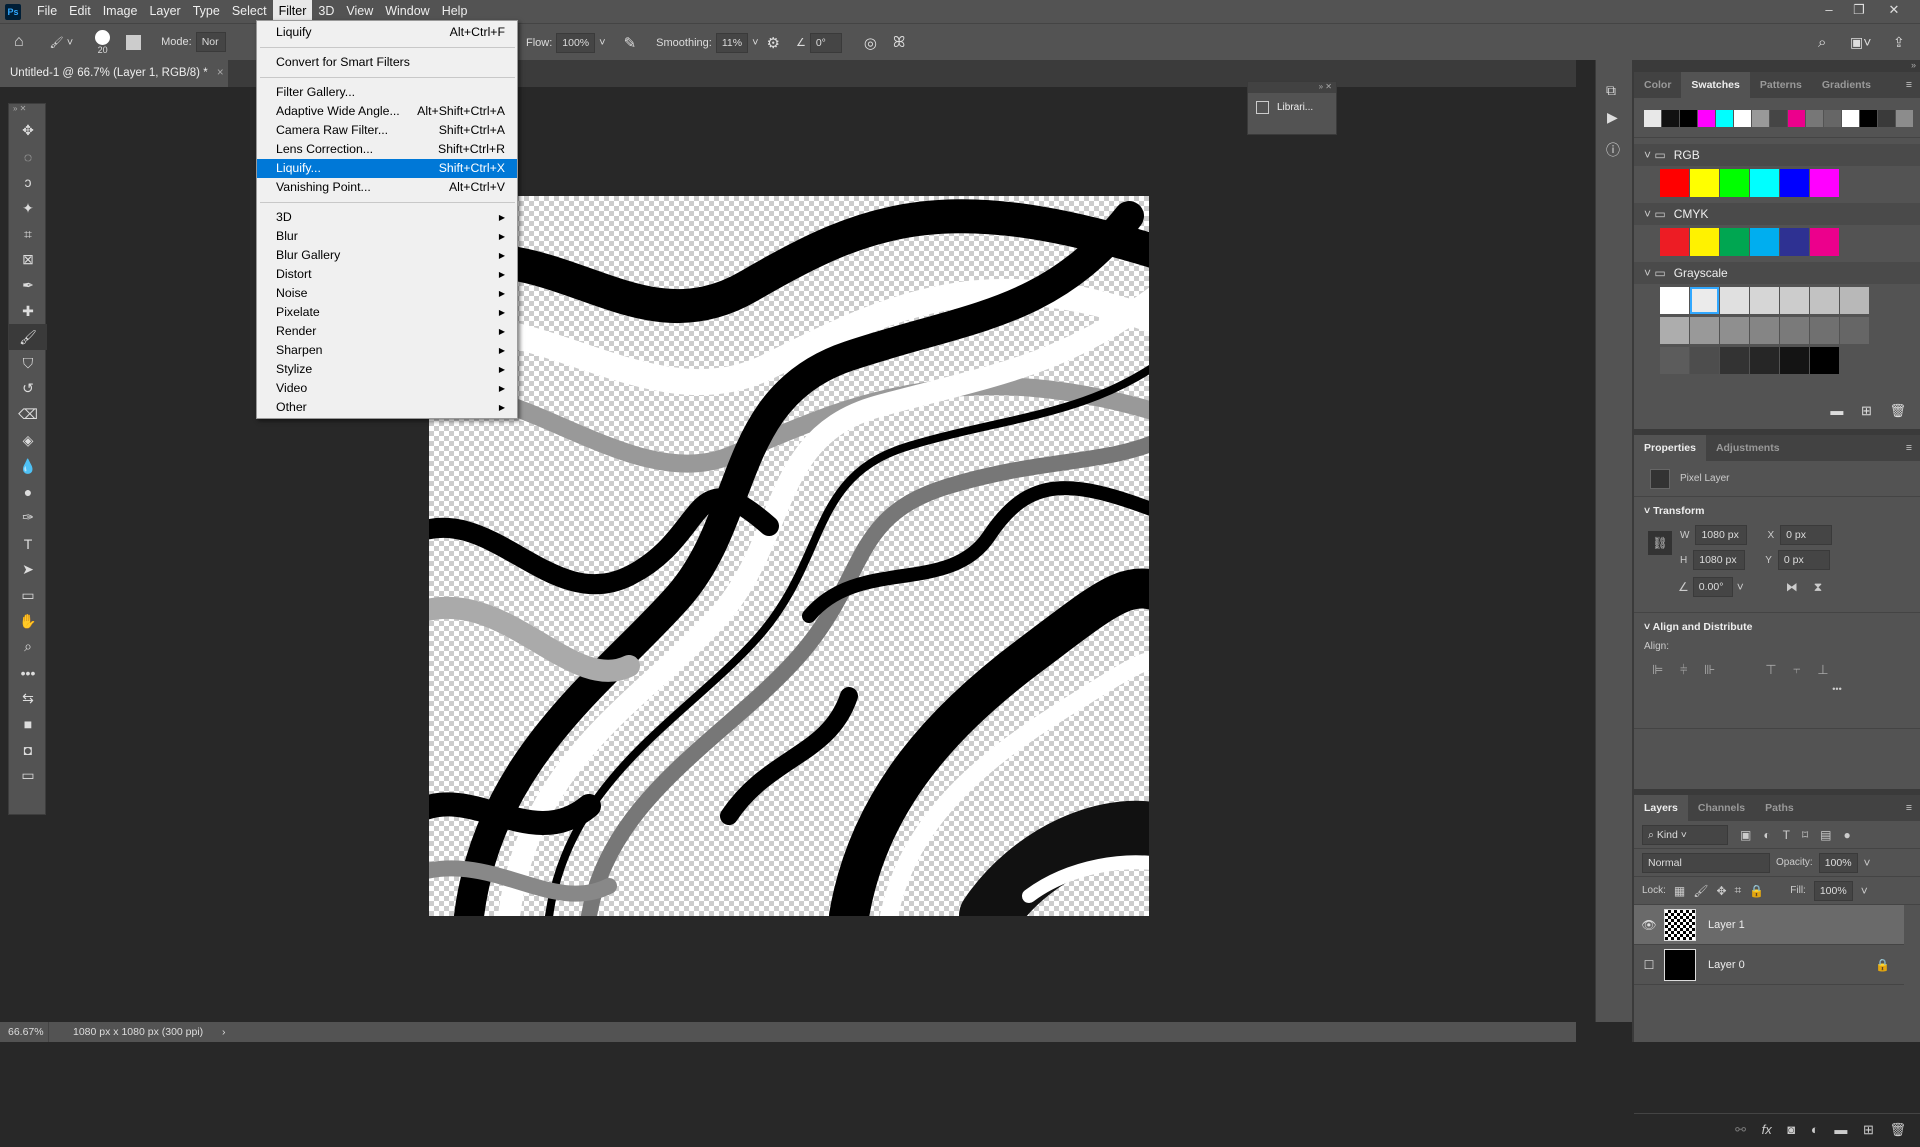 The width and height of the screenshot is (1920, 1147). Describe the element at coordinates (1777, 273) in the screenshot. I see `swatch-group-grayscale: ˅ ▭ Grayscale` at that location.